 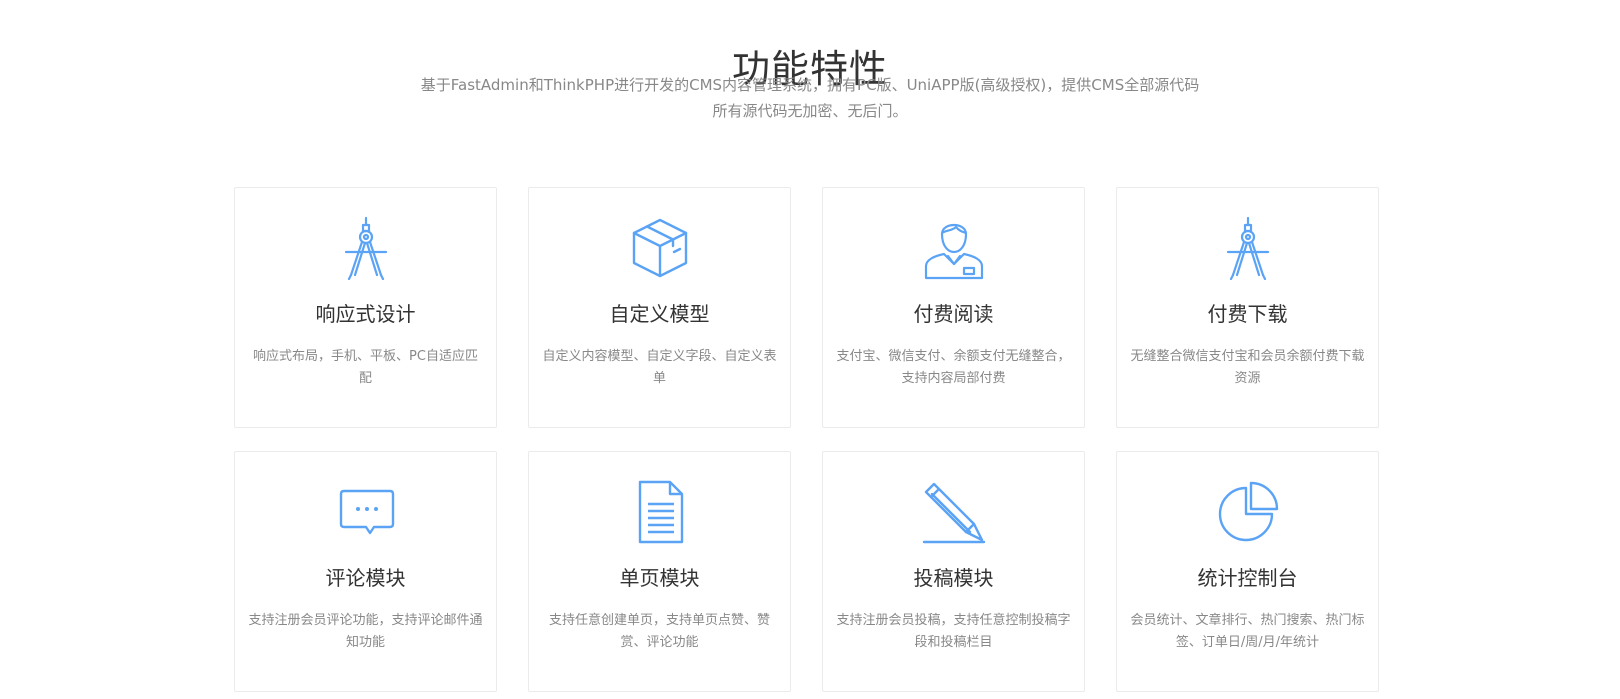 What do you see at coordinates (1248, 512) in the screenshot?
I see `pie-chart-icon` at bounding box center [1248, 512].